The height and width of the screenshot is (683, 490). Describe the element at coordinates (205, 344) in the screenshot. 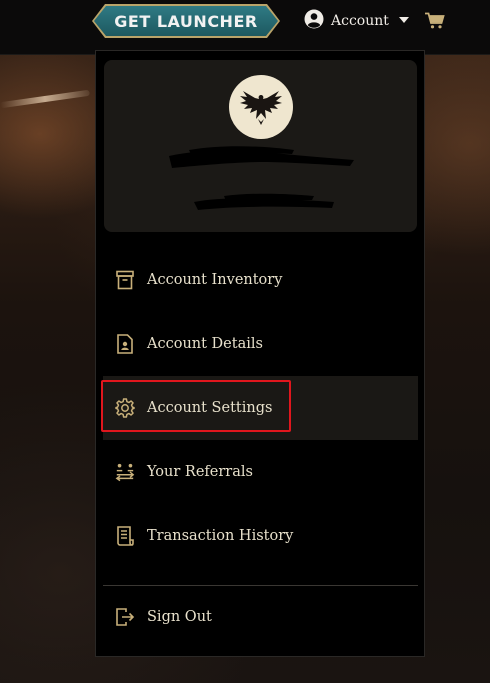

I see `menu-item-label: Account Details` at that location.